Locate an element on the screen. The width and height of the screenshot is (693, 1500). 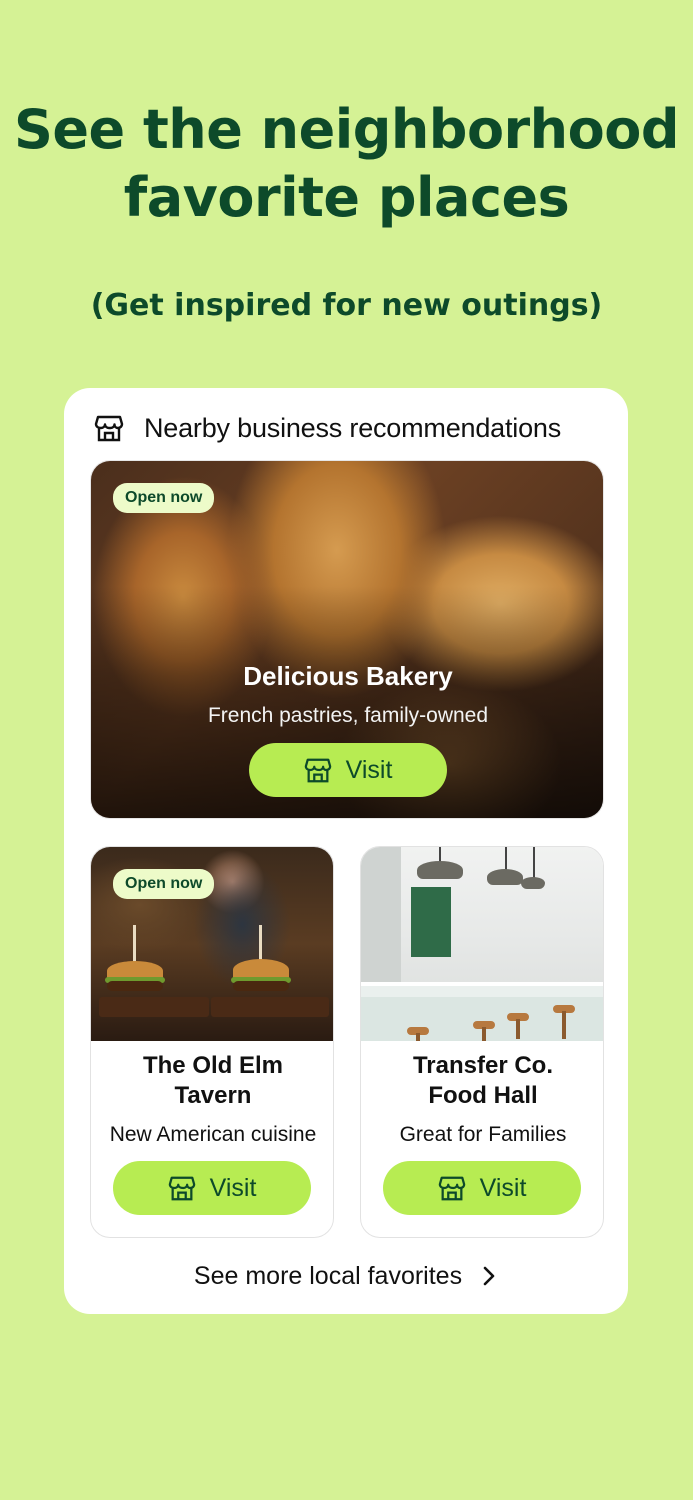
see-more-label: See more local favorites is located at coordinates (328, 1275).